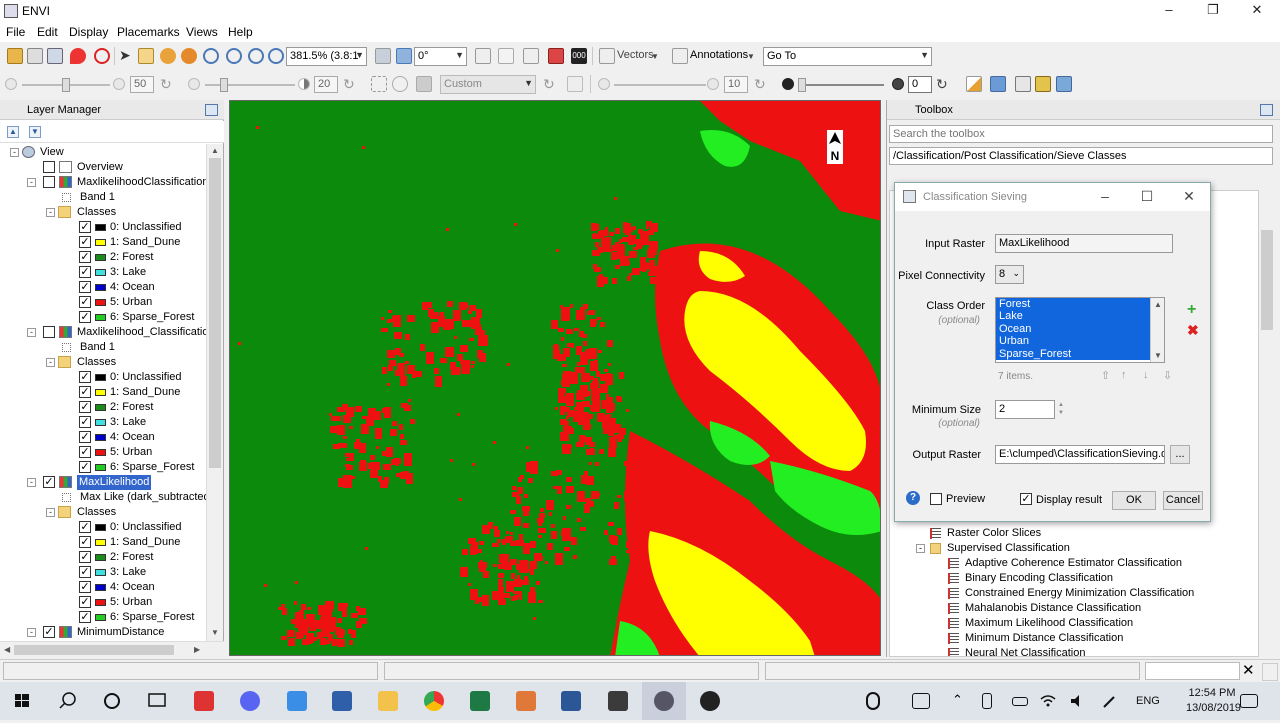 This screenshot has height=723, width=1280. I want to click on dialog-close-button: ✕, so click(1189, 196).